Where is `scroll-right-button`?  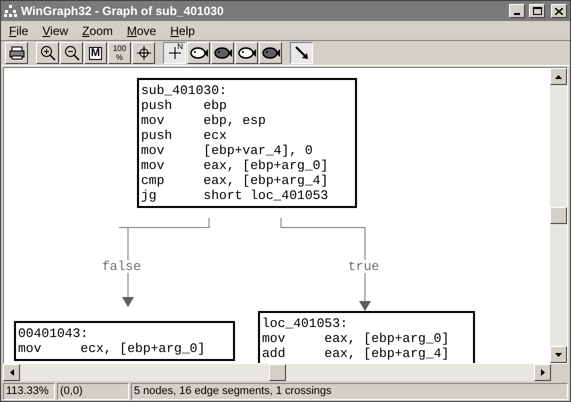 scroll-right-button is located at coordinates (542, 372).